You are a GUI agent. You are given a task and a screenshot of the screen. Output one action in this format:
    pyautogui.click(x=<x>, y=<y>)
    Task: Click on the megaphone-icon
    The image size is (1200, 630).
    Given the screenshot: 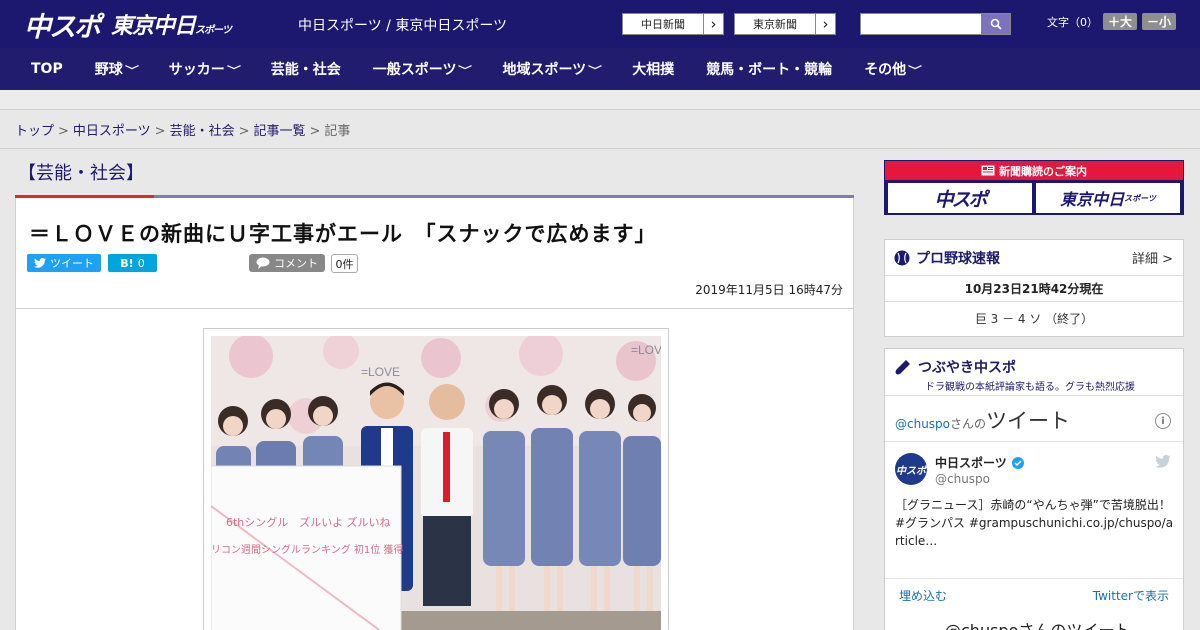 What is the action you would take?
    pyautogui.click(x=902, y=367)
    